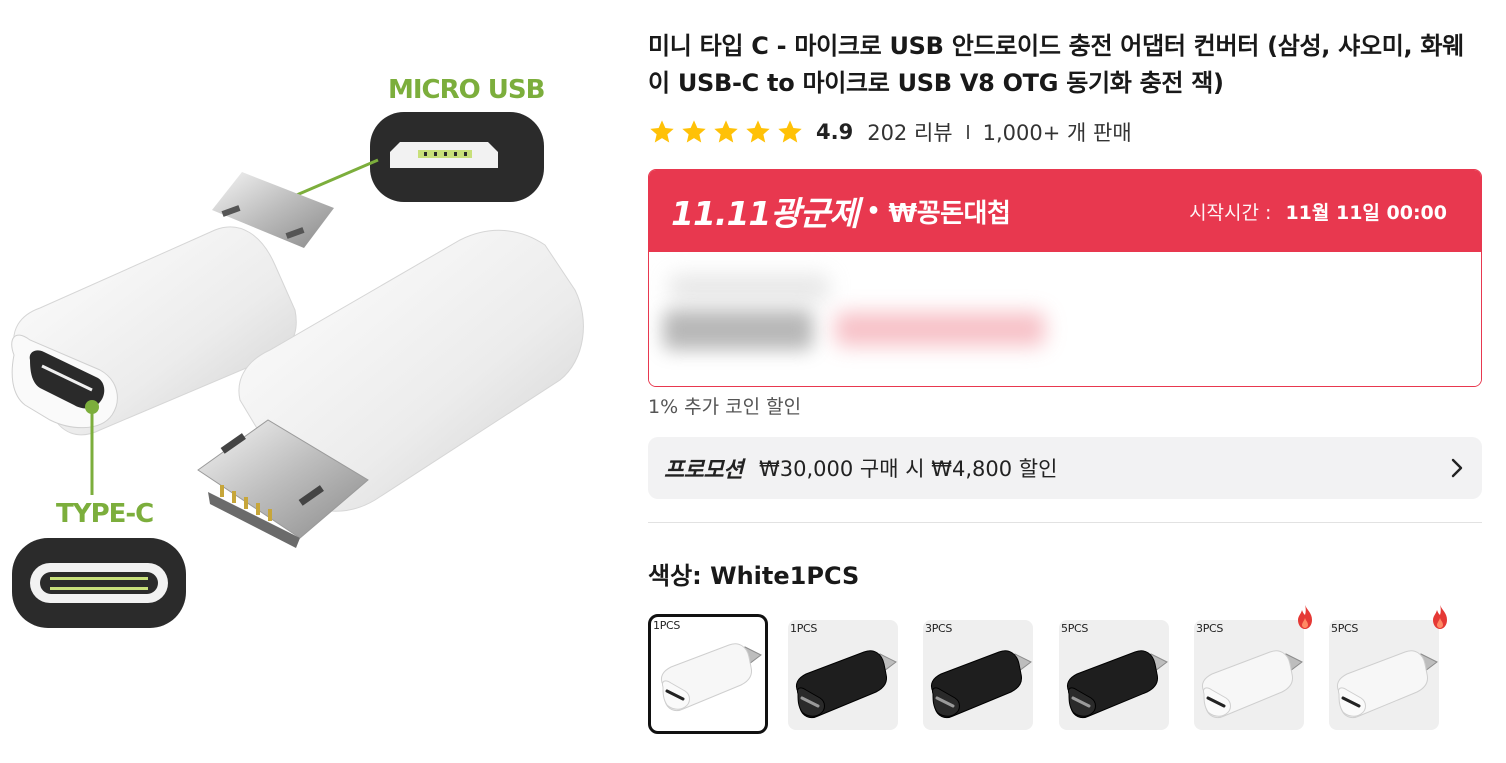 The image size is (1506, 763). Describe the element at coordinates (908, 469) in the screenshot. I see `promotion-text: ₩30,000 구매 시 ₩4,800 할인` at that location.